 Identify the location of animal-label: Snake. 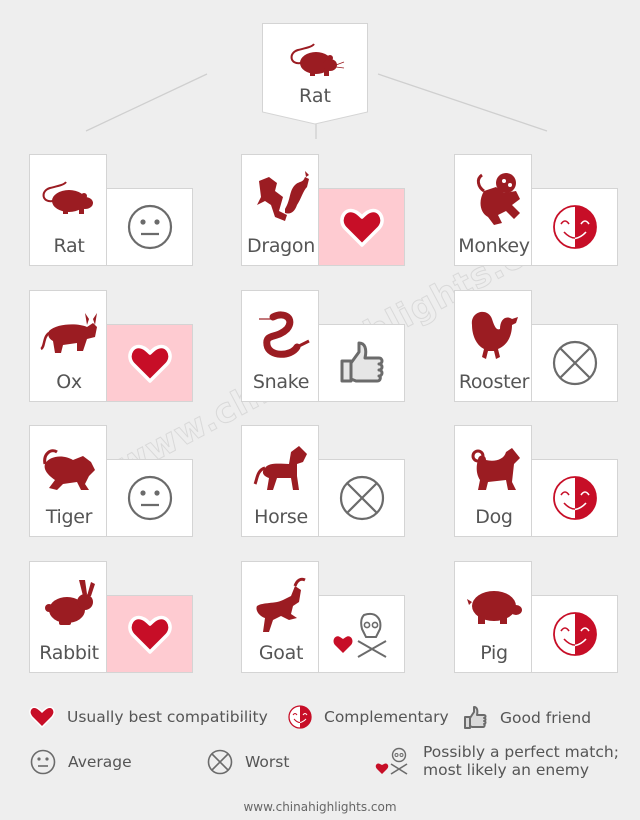
(281, 382).